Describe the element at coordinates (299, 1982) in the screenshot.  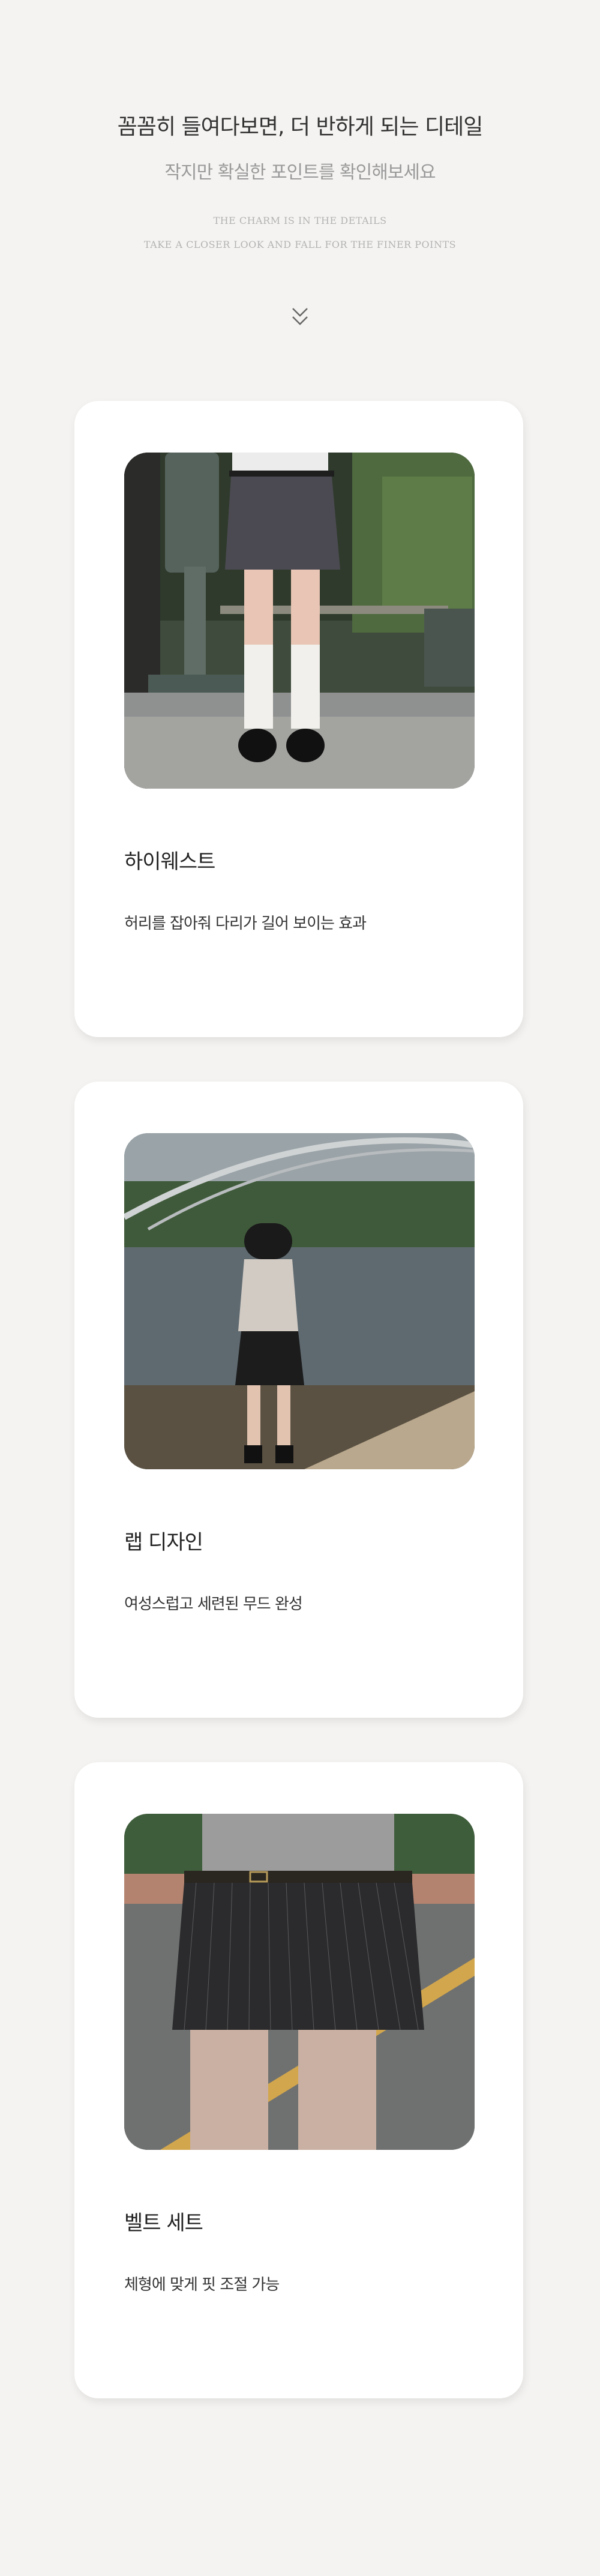
I see `pinstripe-skirt-belt-closeup-photo` at that location.